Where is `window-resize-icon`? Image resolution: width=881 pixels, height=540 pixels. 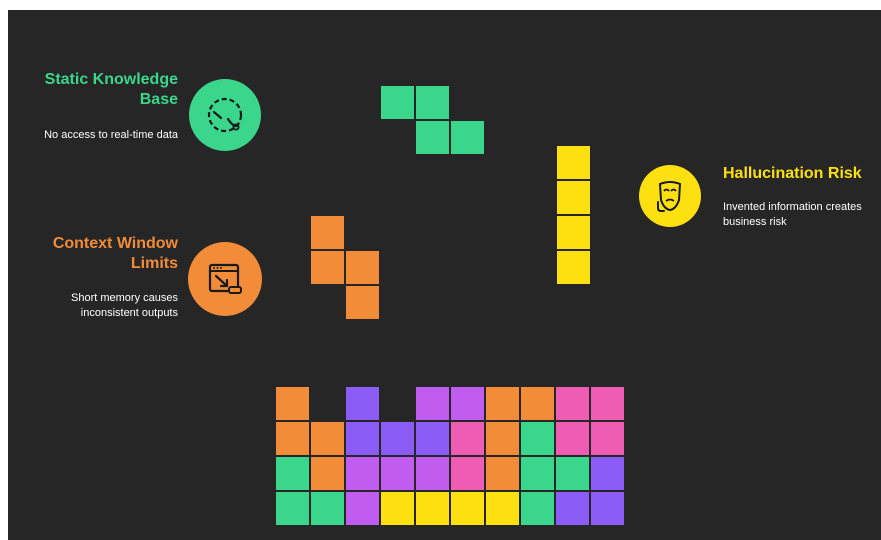
window-resize-icon is located at coordinates (225, 279).